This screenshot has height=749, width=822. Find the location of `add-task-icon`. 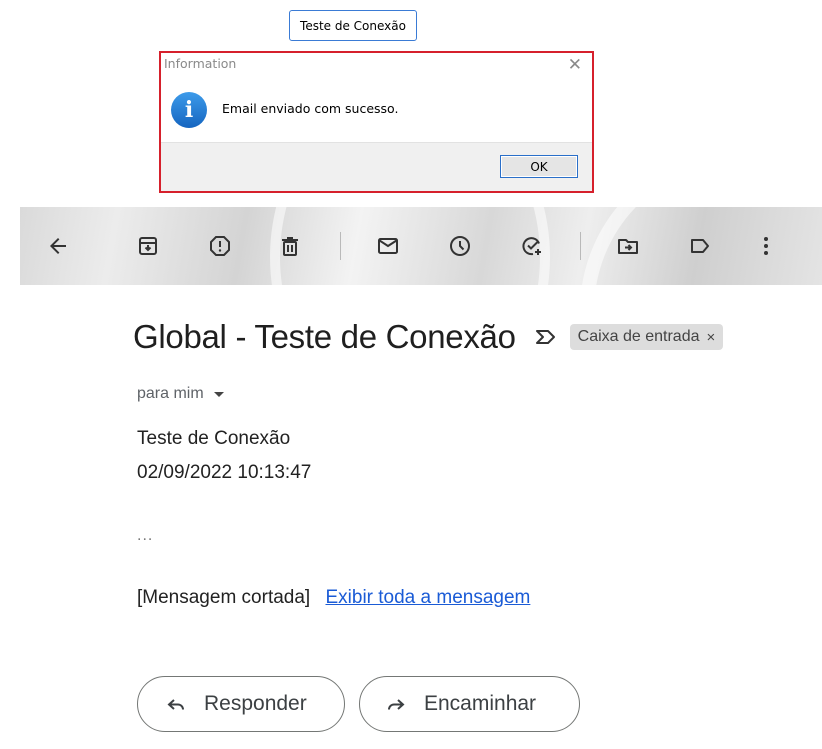

add-task-icon is located at coordinates (532, 246).